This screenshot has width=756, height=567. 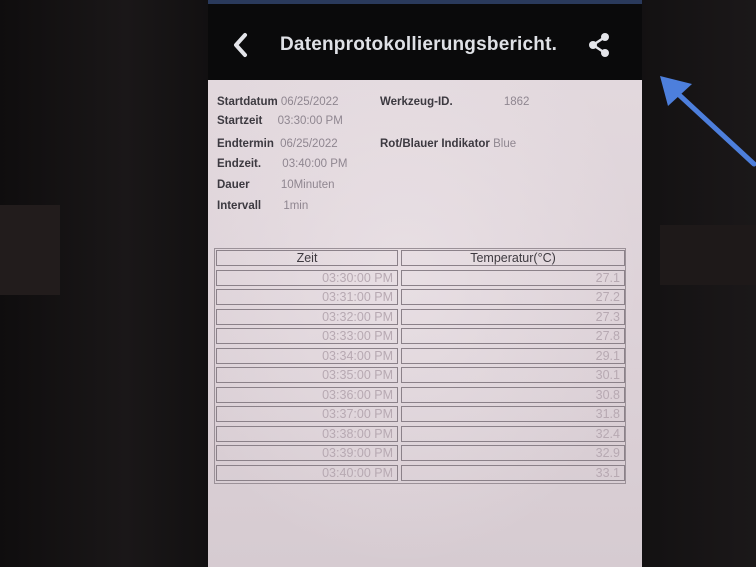 What do you see at coordinates (307, 375) in the screenshot?
I see `time-cell: 03:35:00 PM` at bounding box center [307, 375].